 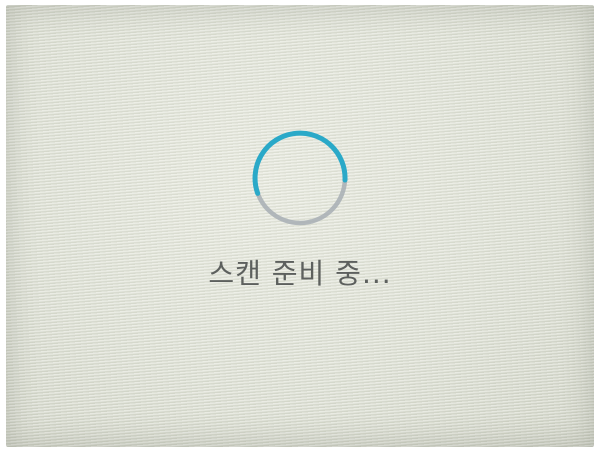 I want to click on loading-spinner-icon, so click(x=300, y=178).